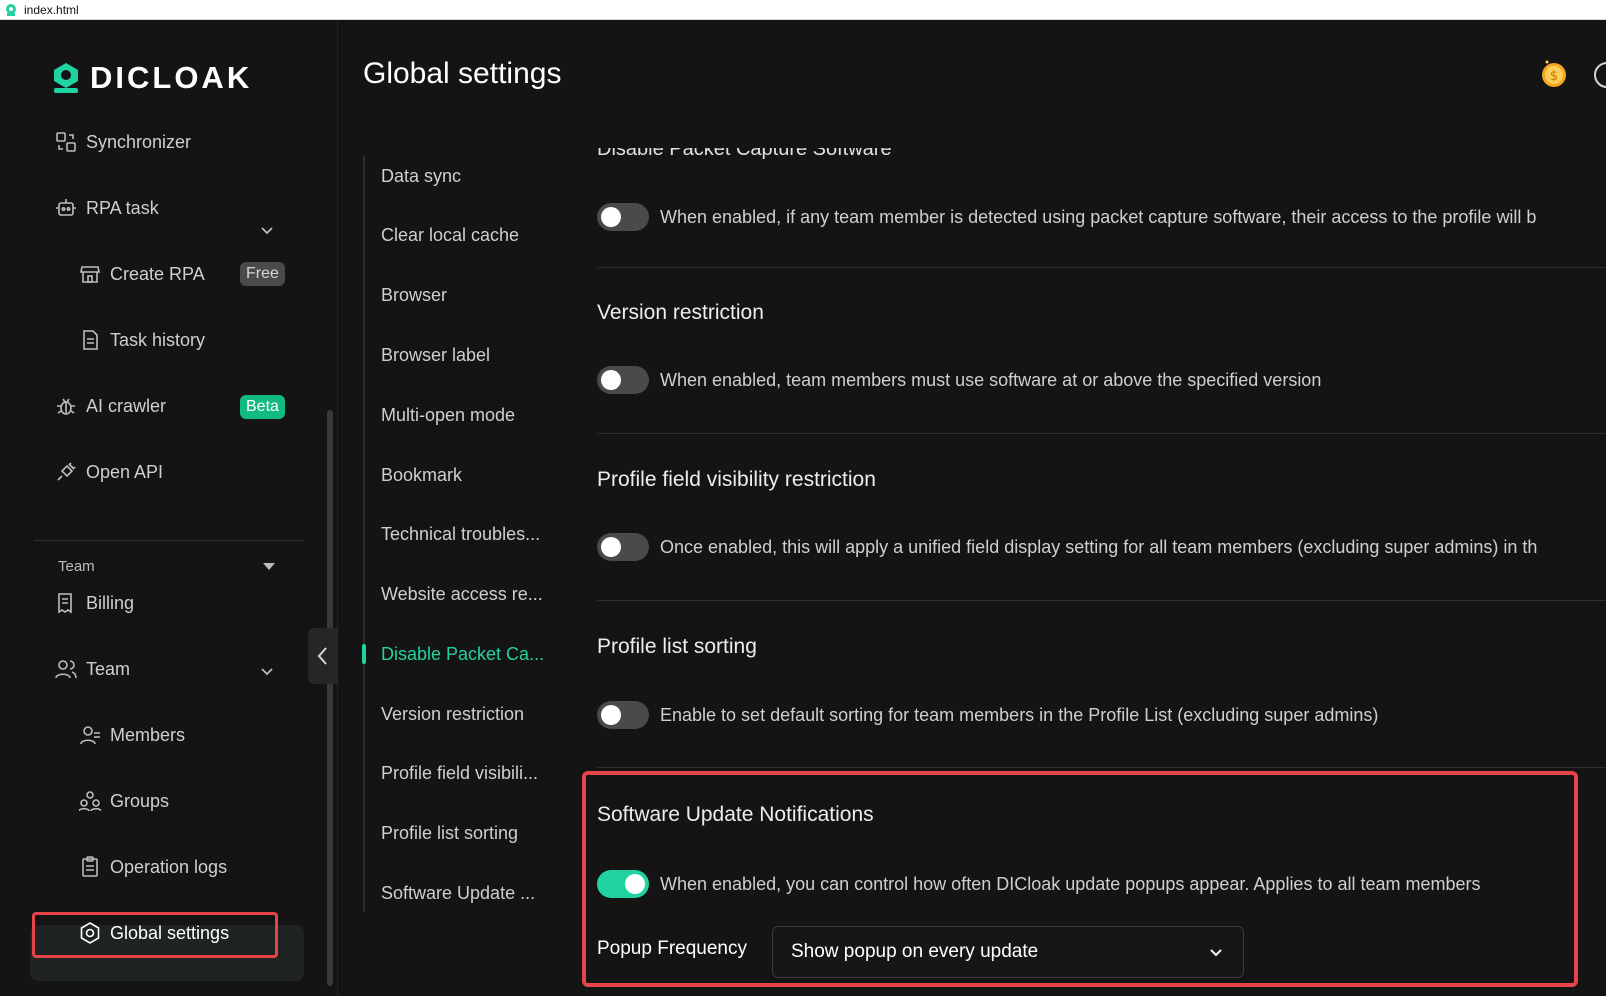 The height and width of the screenshot is (996, 1606). I want to click on sidebar-item-label: Members, so click(148, 734).